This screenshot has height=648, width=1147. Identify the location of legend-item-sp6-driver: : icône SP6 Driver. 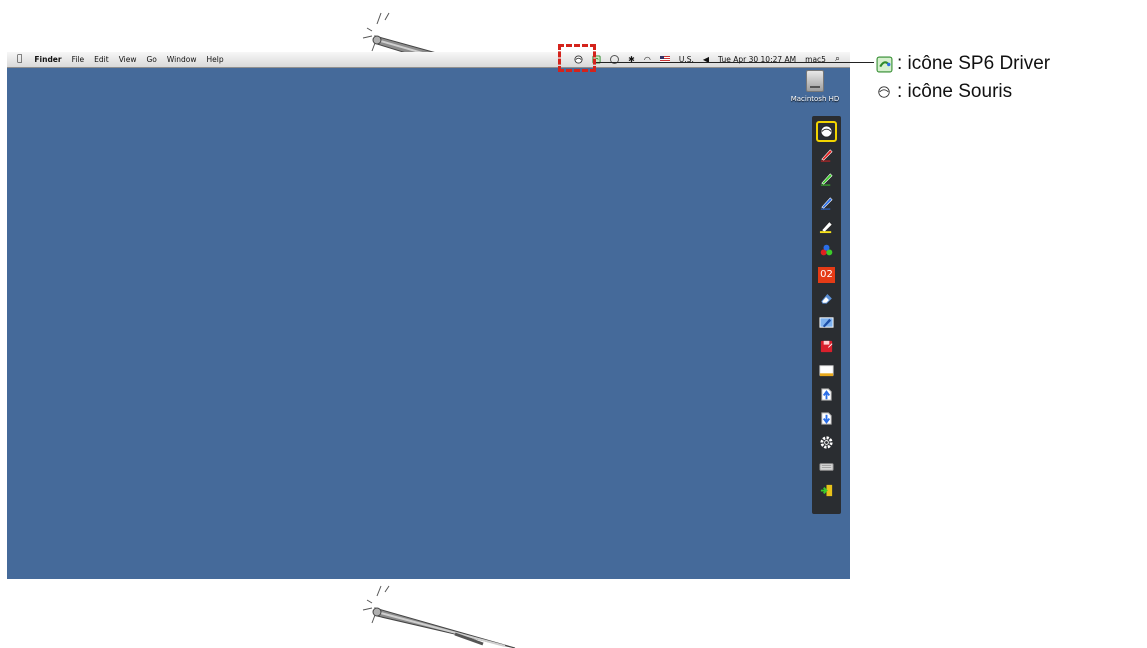
(962, 64).